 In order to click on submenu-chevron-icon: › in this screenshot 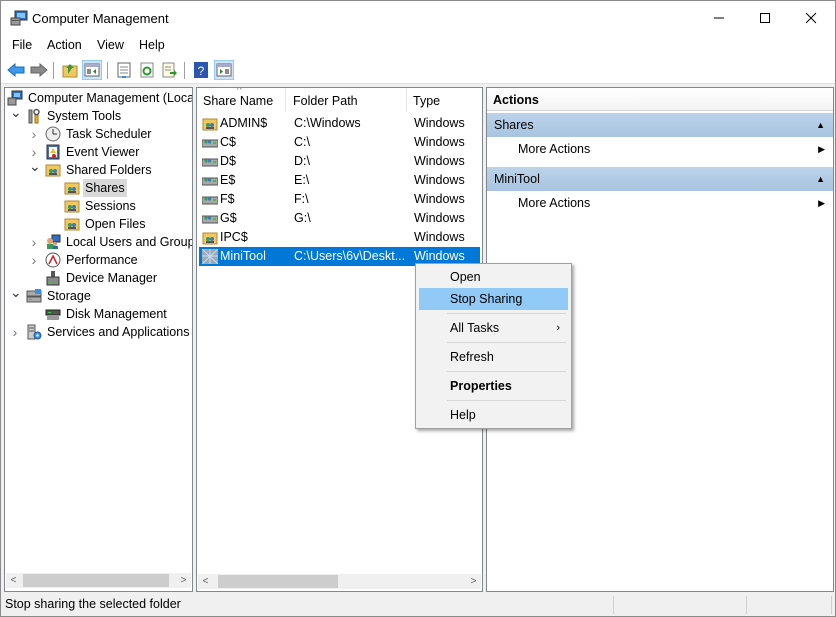, I will do `click(558, 328)`.